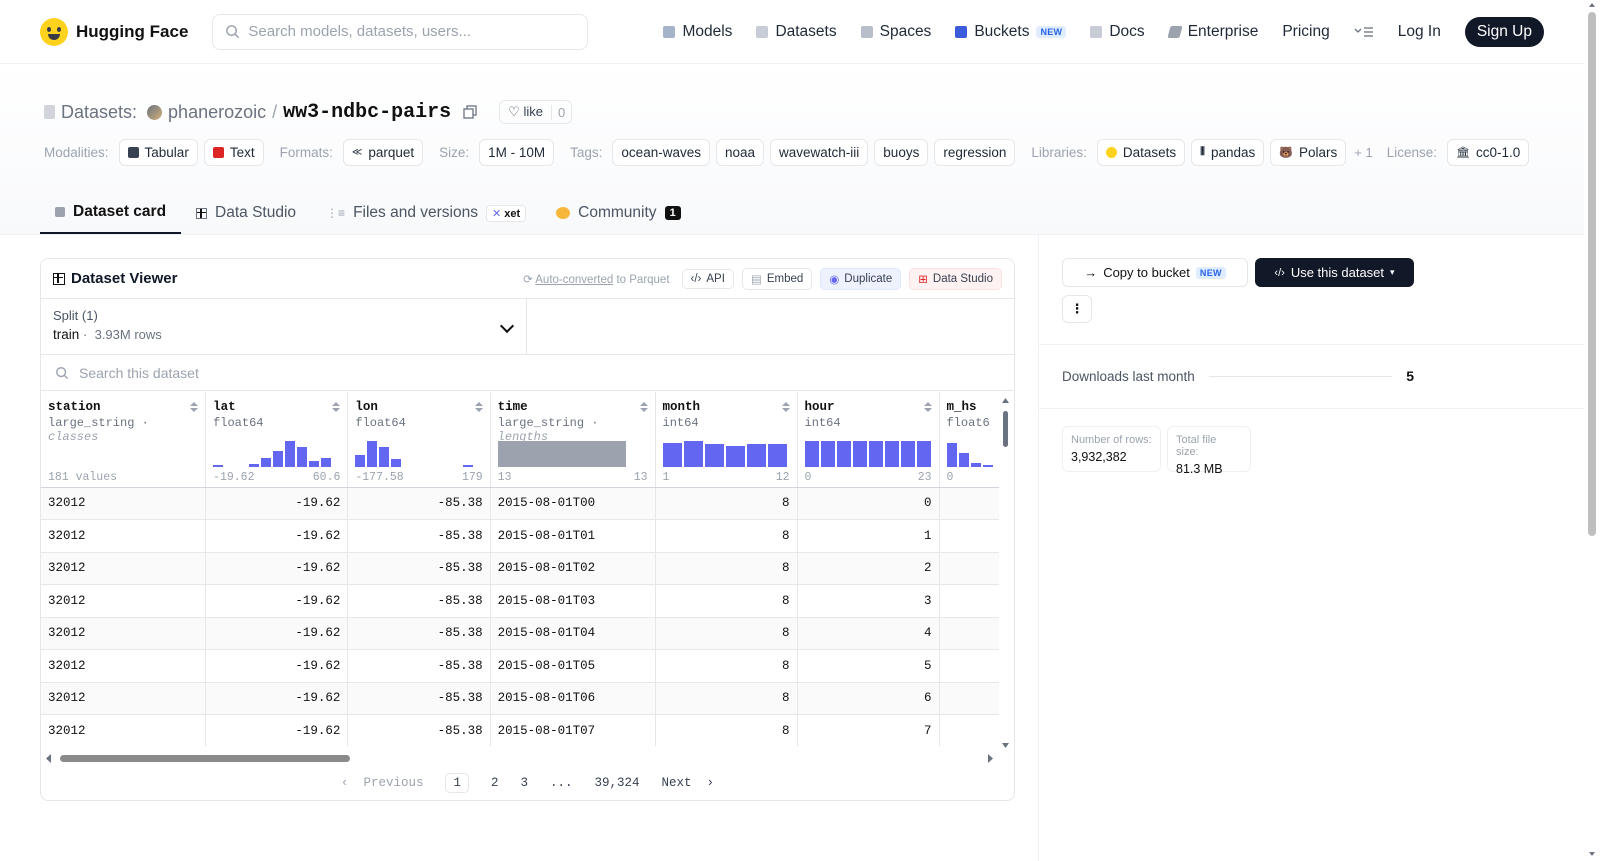  I want to click on copy-to-bucket-button: → Copy to bucket NEW, so click(1155, 272).